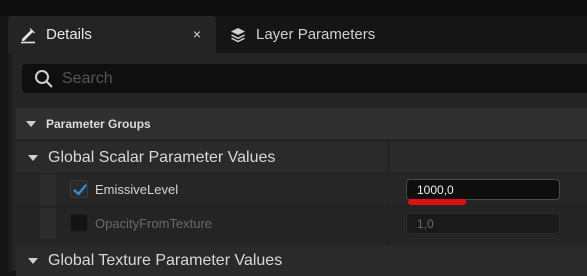  What do you see at coordinates (301, 260) in the screenshot?
I see `texture-parameters-section: Global Texture Parameter Values` at bounding box center [301, 260].